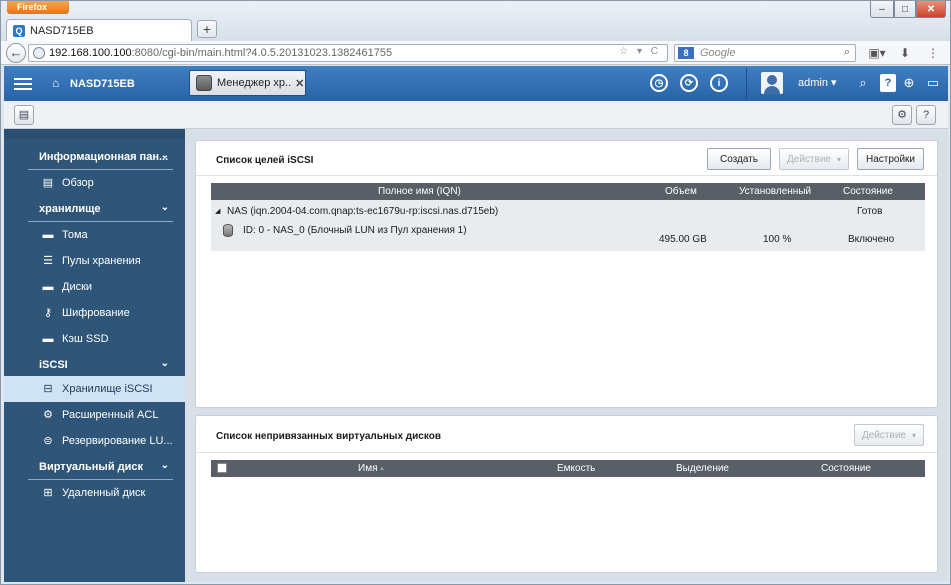 This screenshot has height=585, width=951. I want to click on new-tab-button: +, so click(207, 29).